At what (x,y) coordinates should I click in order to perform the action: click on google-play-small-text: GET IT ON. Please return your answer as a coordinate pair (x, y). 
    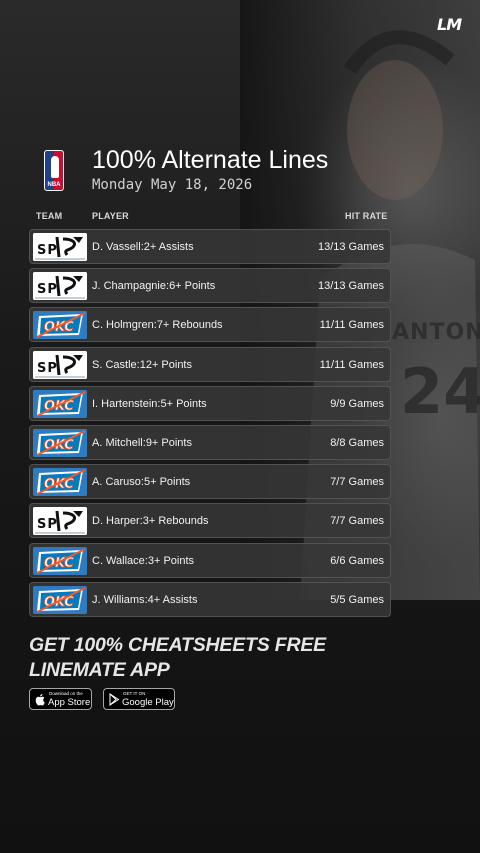
    Looking at the image, I should click on (134, 693).